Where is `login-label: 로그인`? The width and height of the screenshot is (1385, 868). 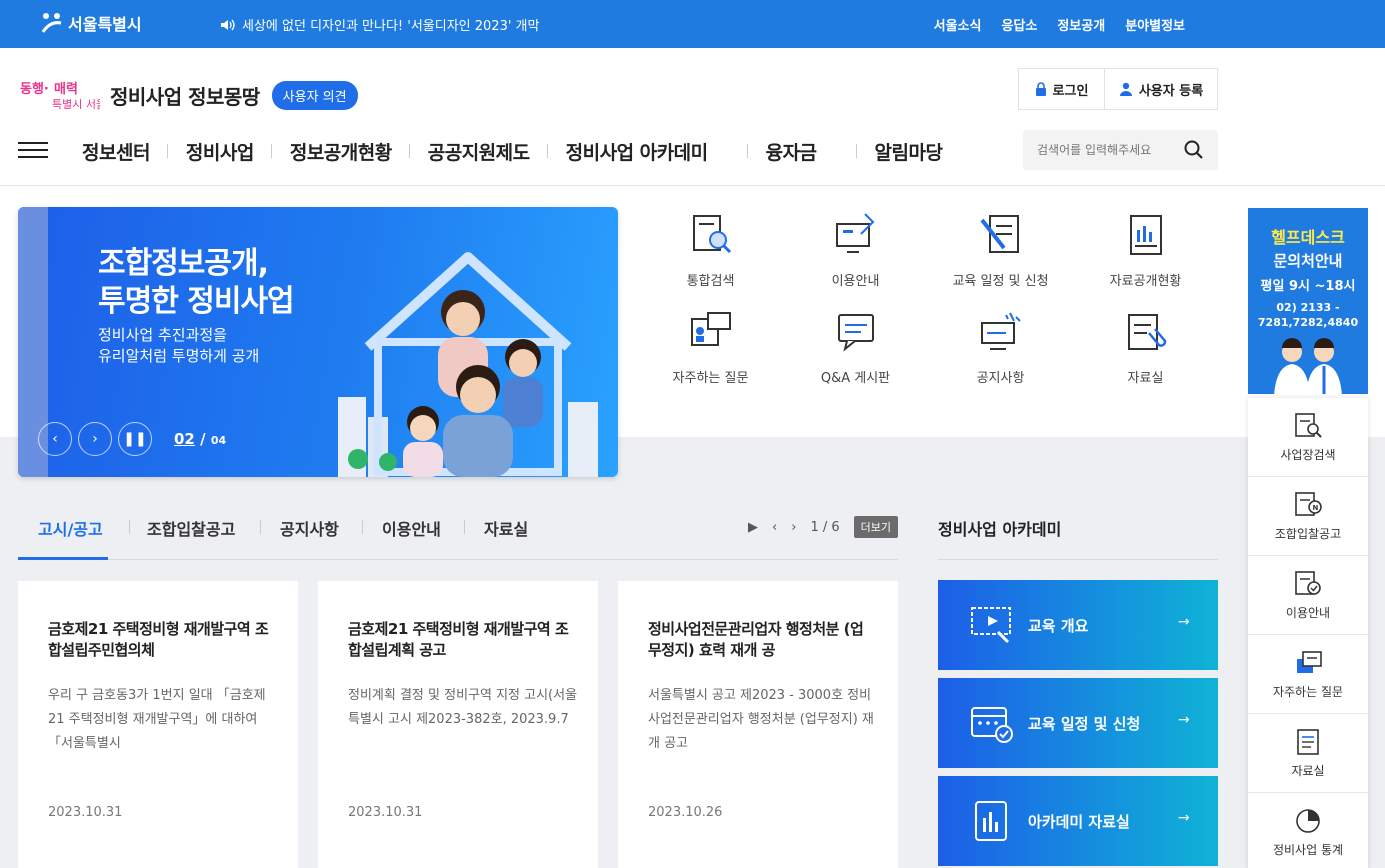 login-label: 로그인 is located at coordinates (1070, 91).